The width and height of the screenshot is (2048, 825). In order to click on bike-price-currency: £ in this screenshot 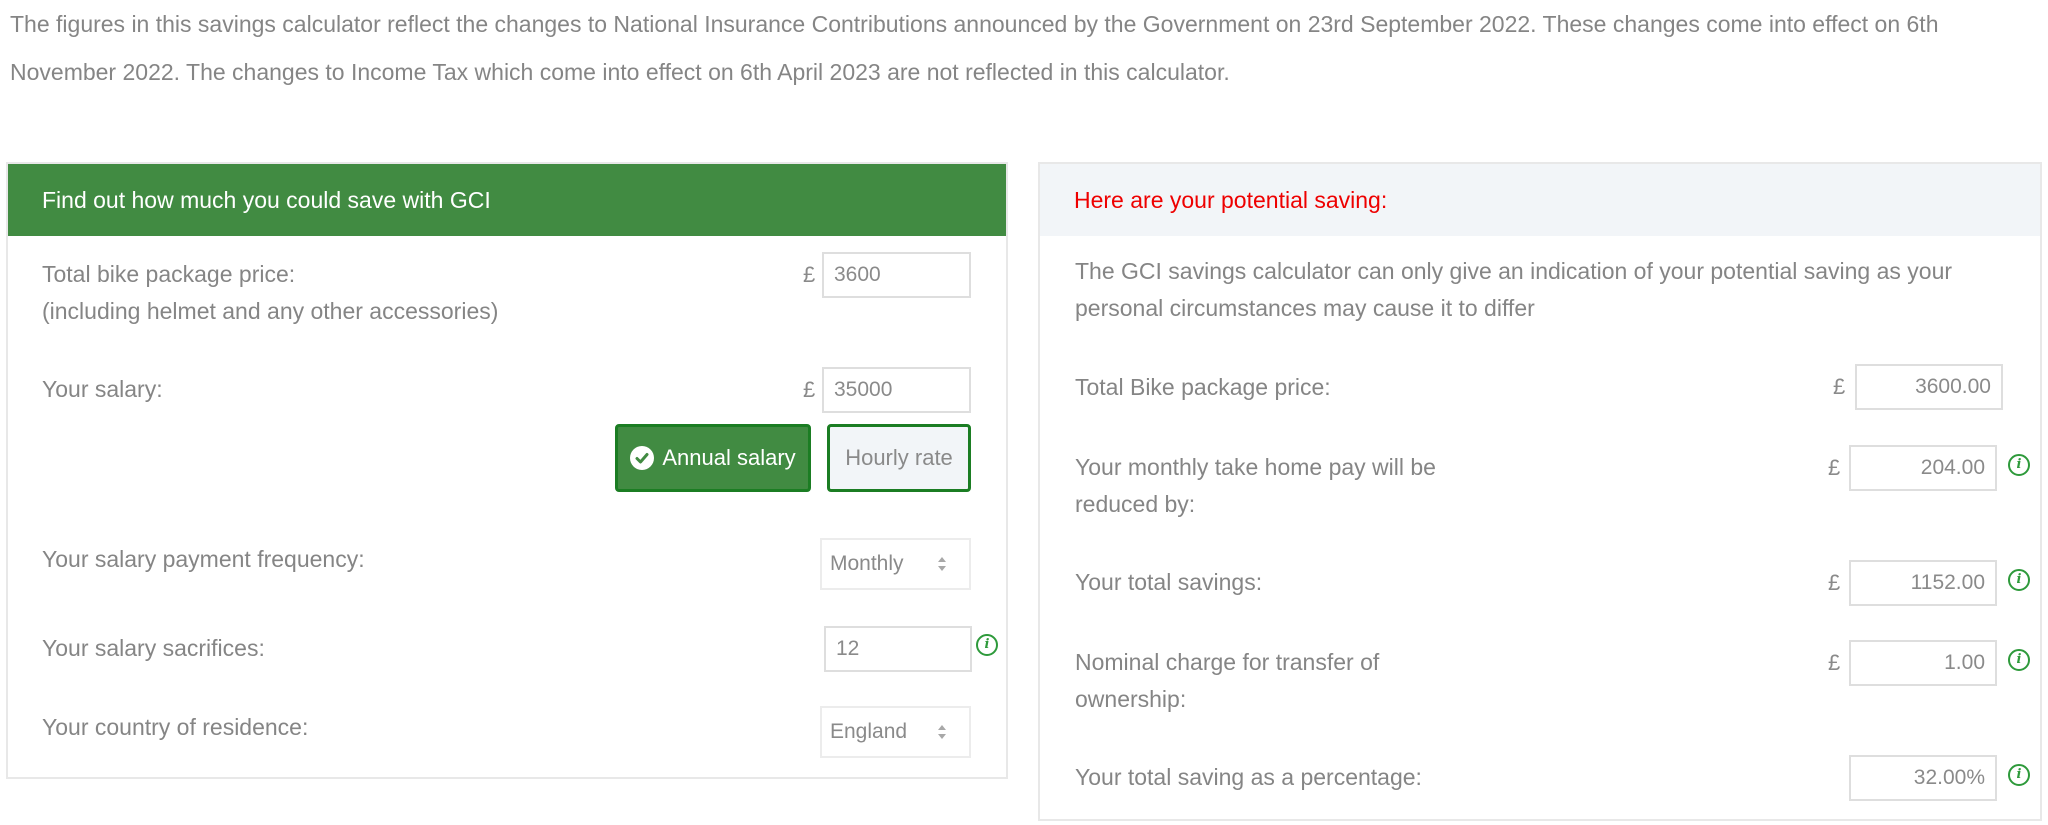, I will do `click(809, 274)`.